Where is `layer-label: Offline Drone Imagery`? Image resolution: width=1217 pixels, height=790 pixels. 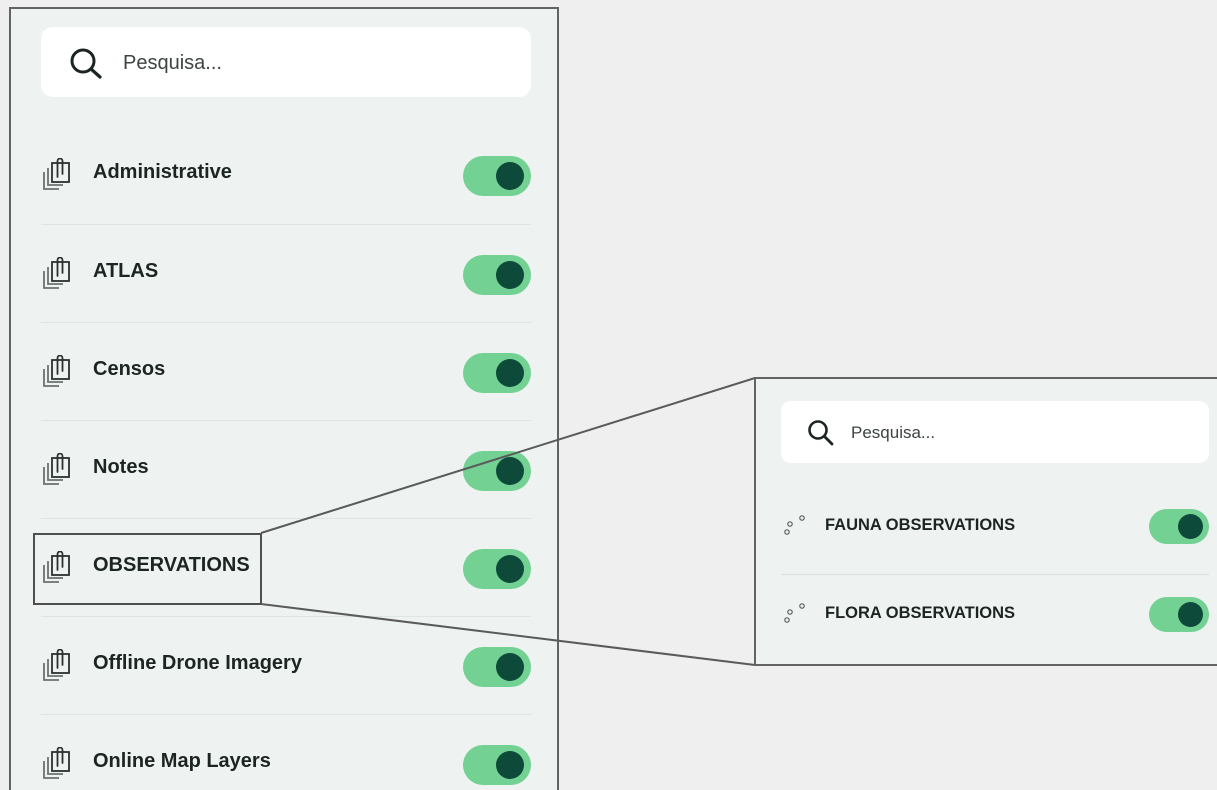 layer-label: Offline Drone Imagery is located at coordinates (197, 663).